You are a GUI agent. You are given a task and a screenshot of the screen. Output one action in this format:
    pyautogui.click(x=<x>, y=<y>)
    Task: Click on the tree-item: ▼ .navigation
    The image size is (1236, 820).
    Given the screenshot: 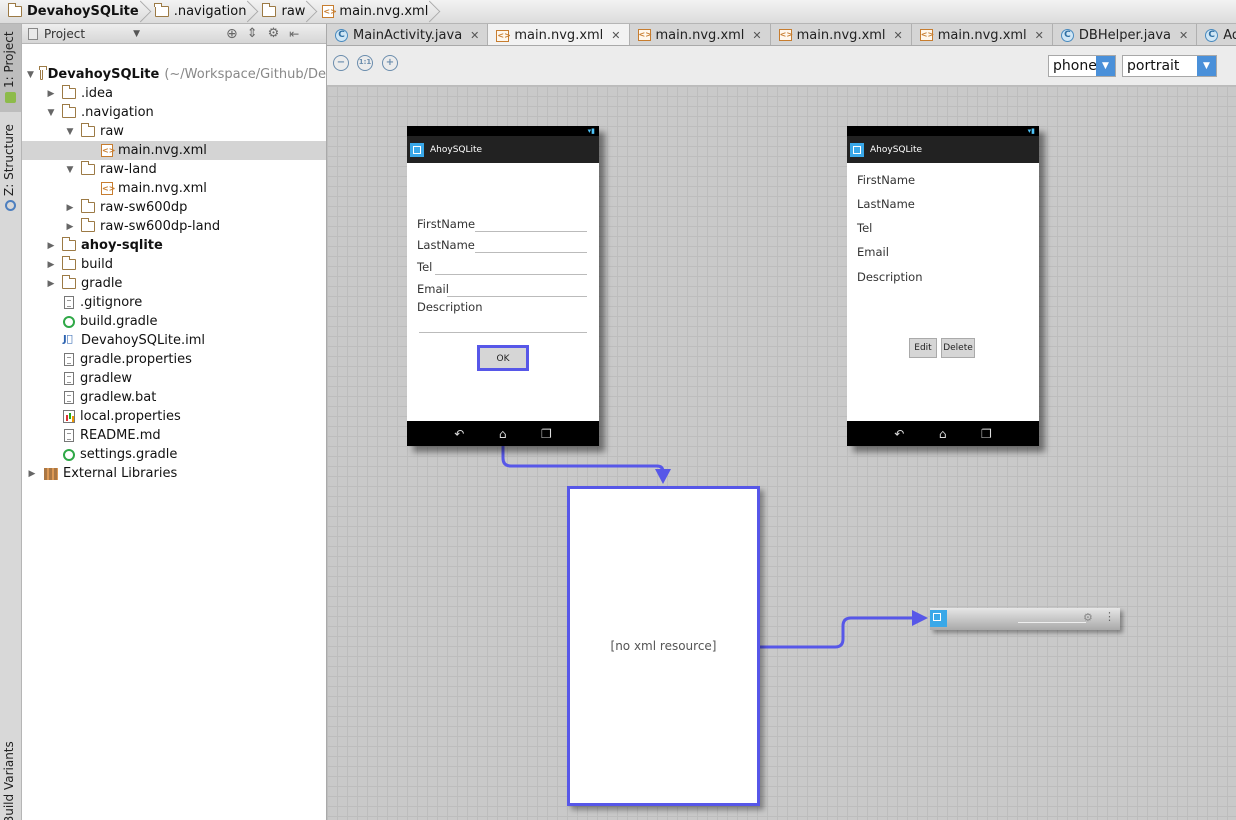 What is the action you would take?
    pyautogui.click(x=174, y=112)
    